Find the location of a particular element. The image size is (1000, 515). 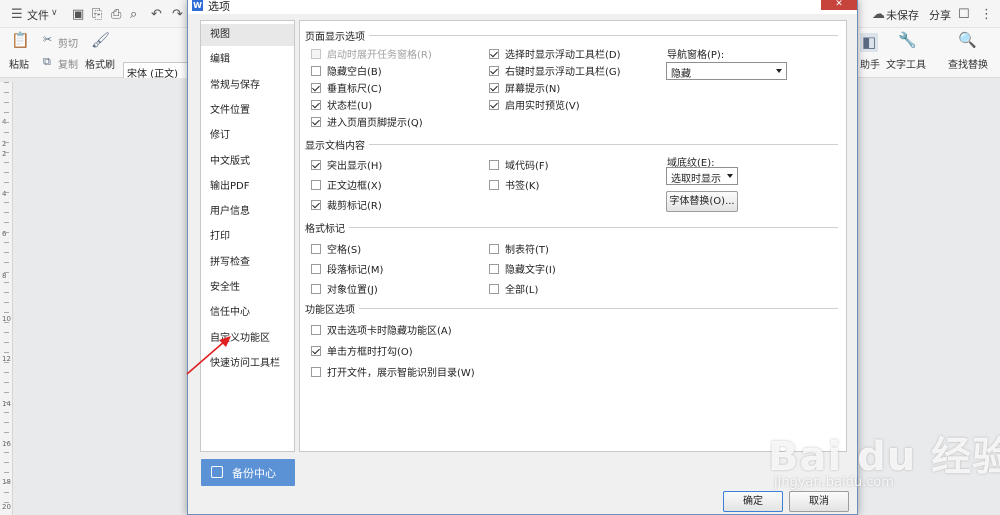

checkbox-option: 进入页眉页脚提示(Q) is located at coordinates (367, 121).